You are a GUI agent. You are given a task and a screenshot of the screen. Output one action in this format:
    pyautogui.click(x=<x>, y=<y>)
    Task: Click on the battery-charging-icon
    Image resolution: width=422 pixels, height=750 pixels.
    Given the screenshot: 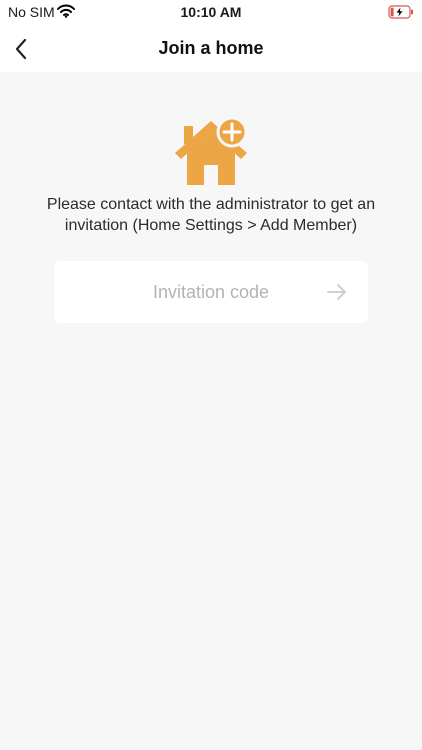 What is the action you would take?
    pyautogui.click(x=401, y=13)
    